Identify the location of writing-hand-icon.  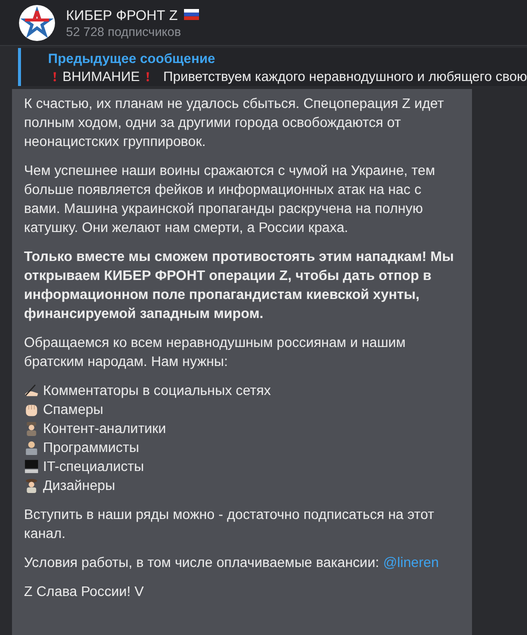
(31, 390).